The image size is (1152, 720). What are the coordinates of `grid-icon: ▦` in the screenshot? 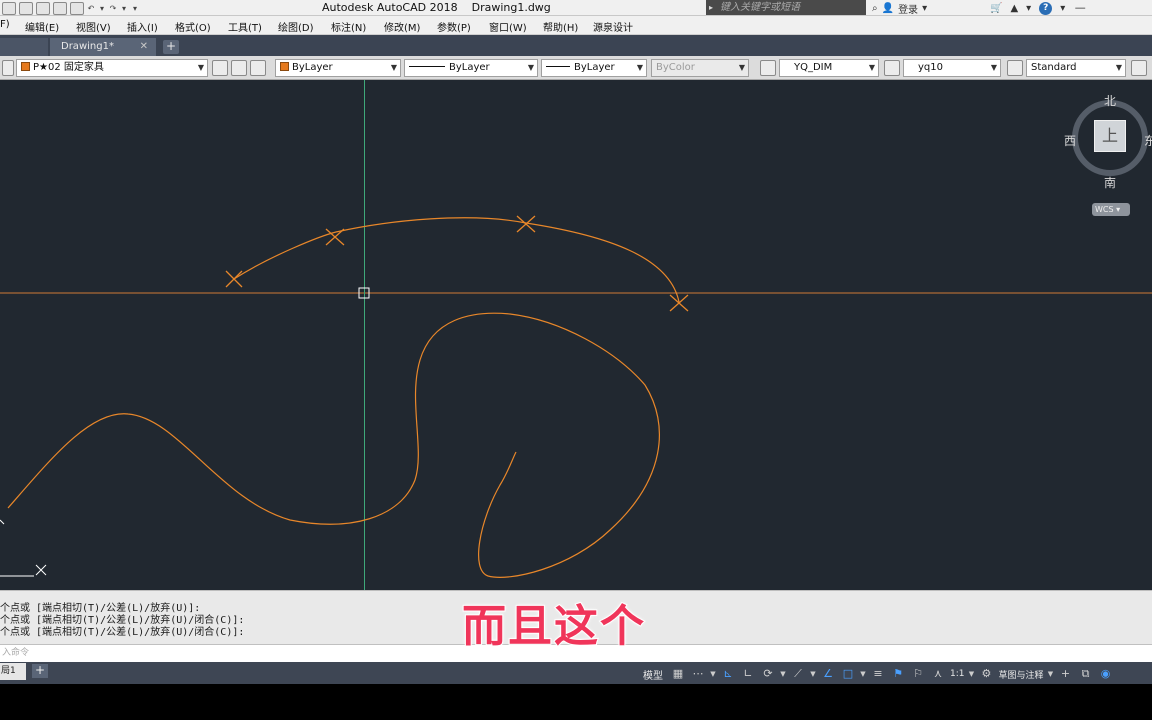 It's located at (678, 674).